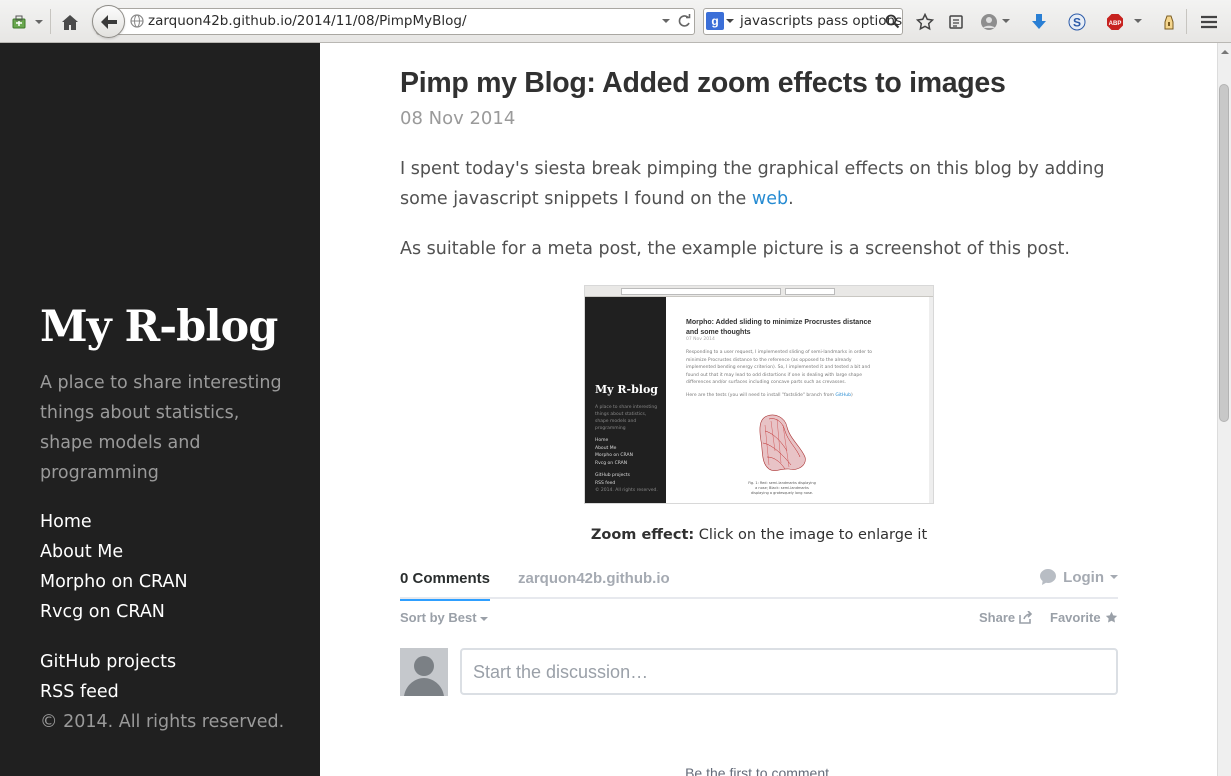  I want to click on sidebar-link-morpho: Morpho on CRAN, so click(114, 582).